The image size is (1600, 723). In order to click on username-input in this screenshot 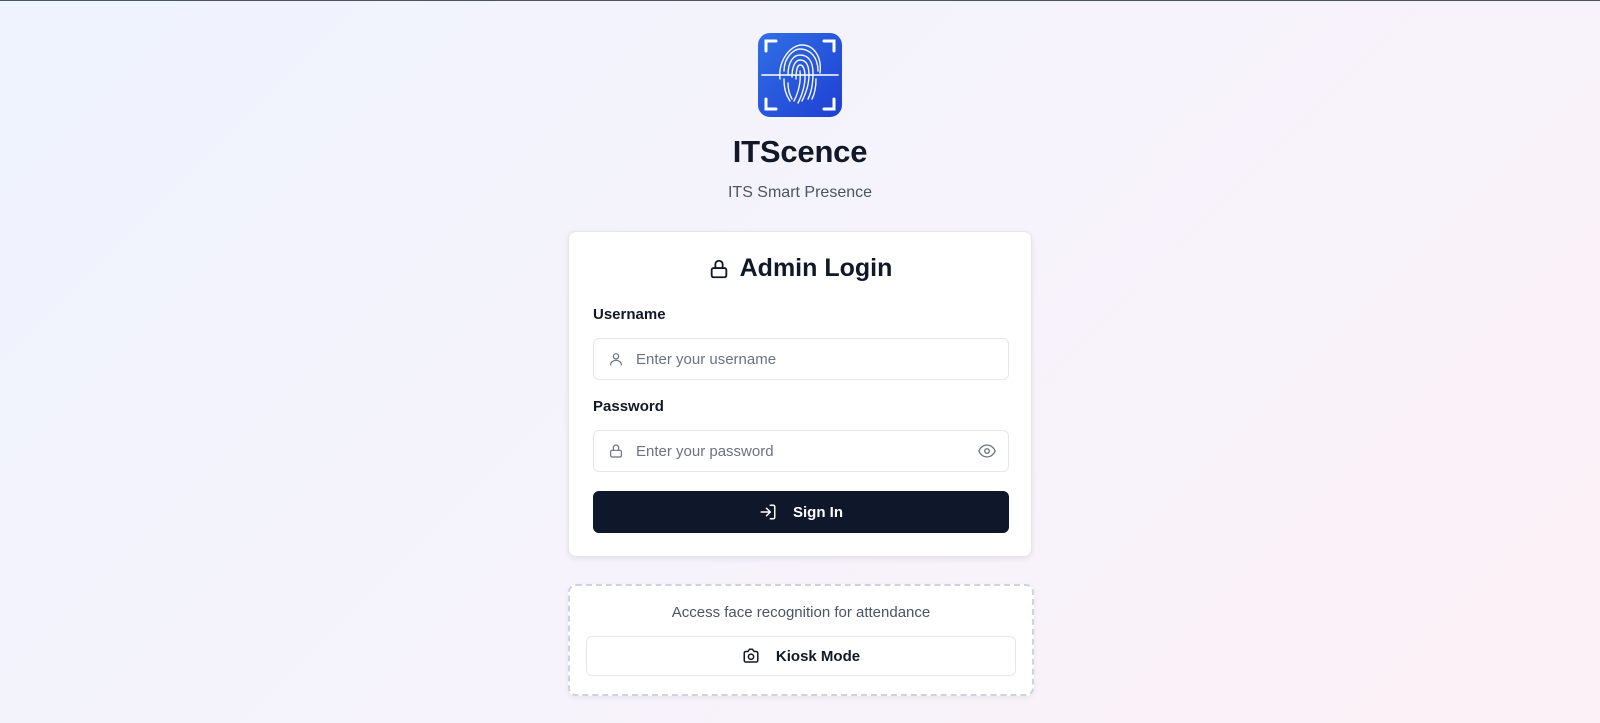, I will do `click(796, 359)`.